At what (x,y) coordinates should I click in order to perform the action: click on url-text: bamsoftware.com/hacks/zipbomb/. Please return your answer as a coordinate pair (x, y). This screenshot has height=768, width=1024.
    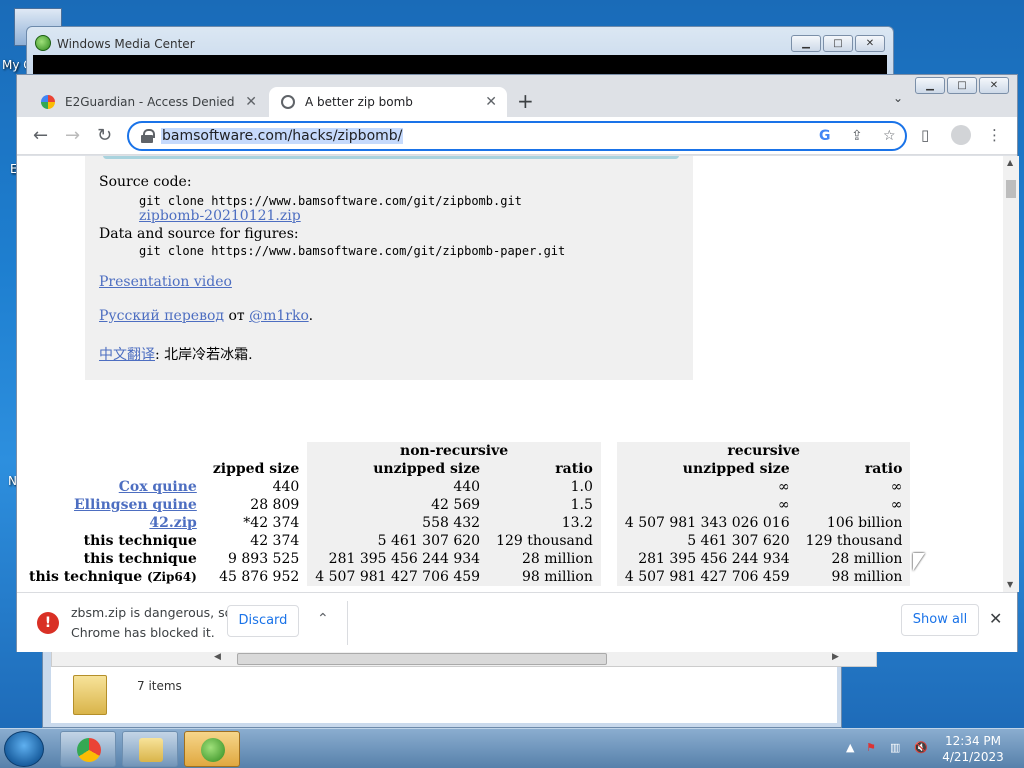
    Looking at the image, I should click on (282, 136).